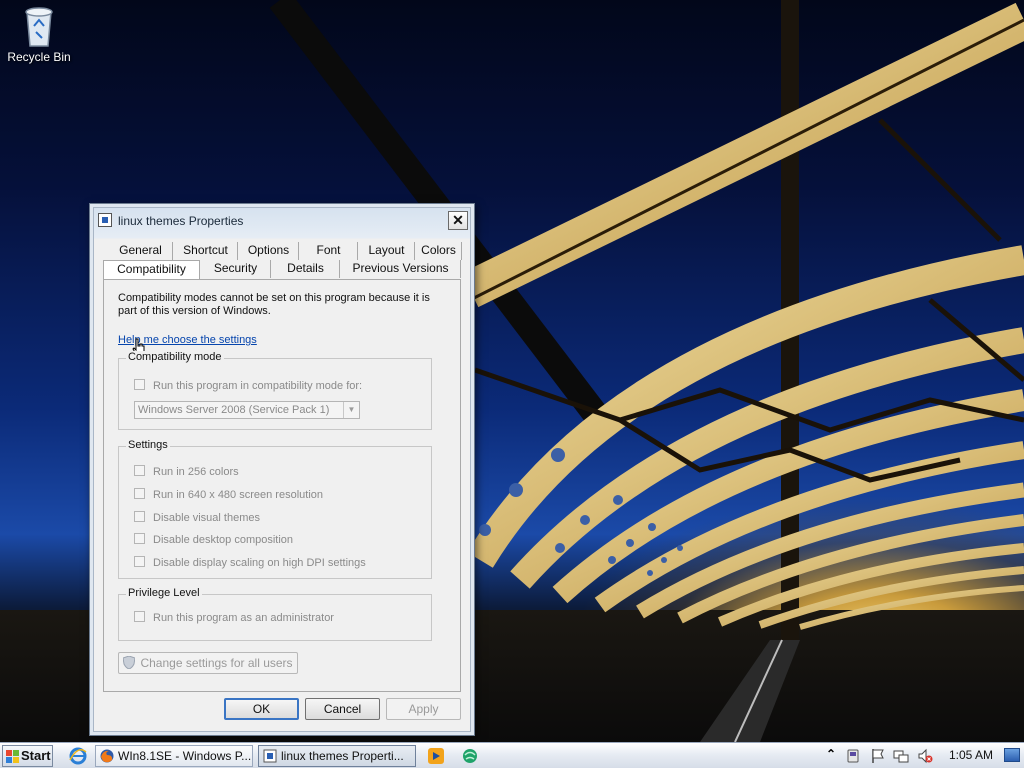  I want to click on volume-muted-icon, so click(925, 756).